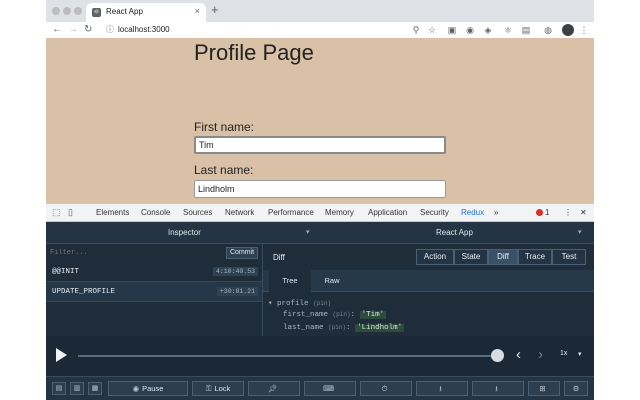 The height and width of the screenshot is (400, 640). What do you see at coordinates (544, 388) in the screenshot?
I see `remote-button: ⊞` at bounding box center [544, 388].